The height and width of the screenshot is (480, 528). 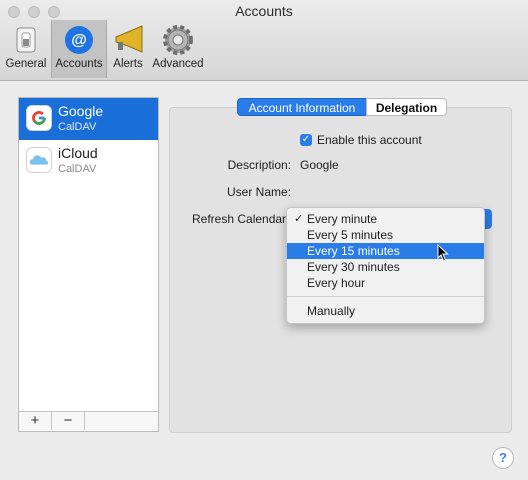 I want to click on account-name: iCloud, so click(x=78, y=153).